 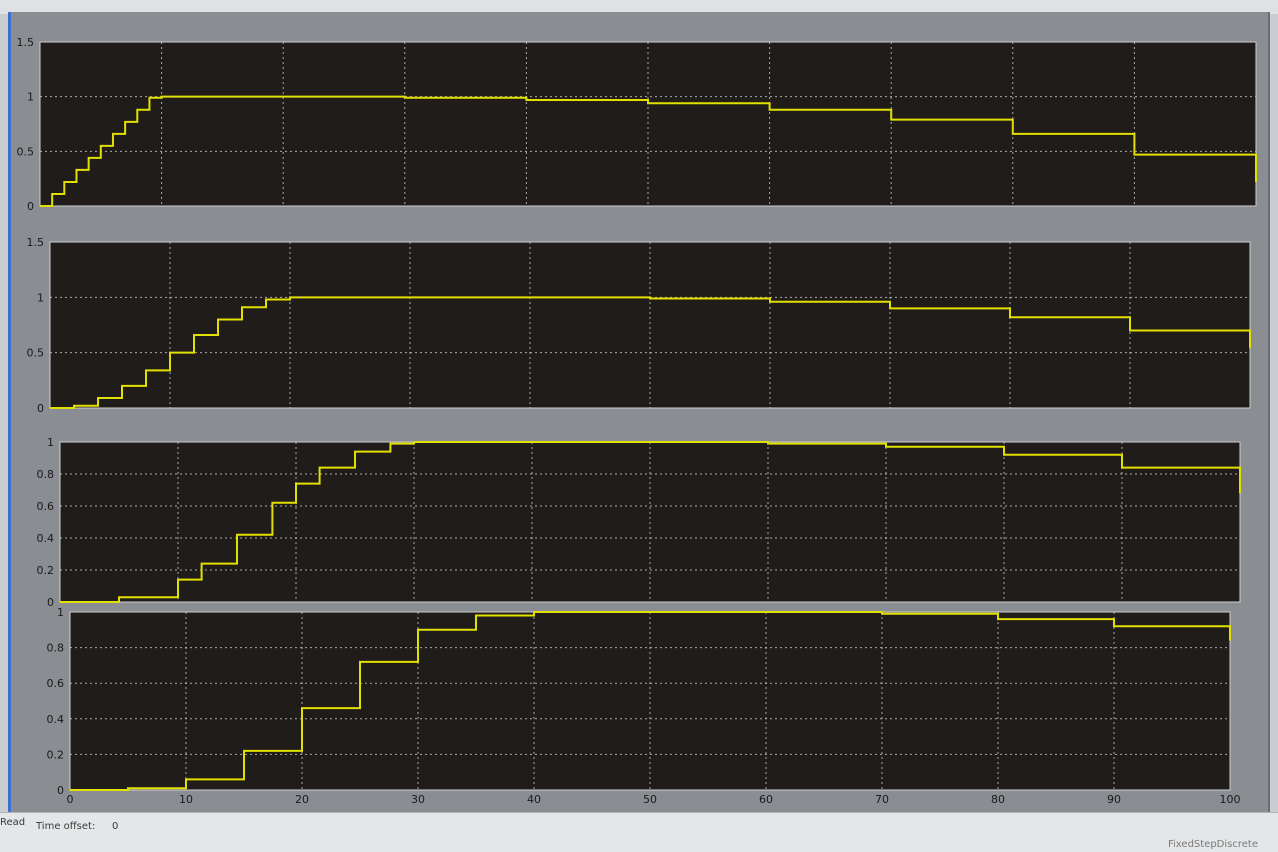 What do you see at coordinates (998, 799) in the screenshot?
I see `x-tick-label: 80` at bounding box center [998, 799].